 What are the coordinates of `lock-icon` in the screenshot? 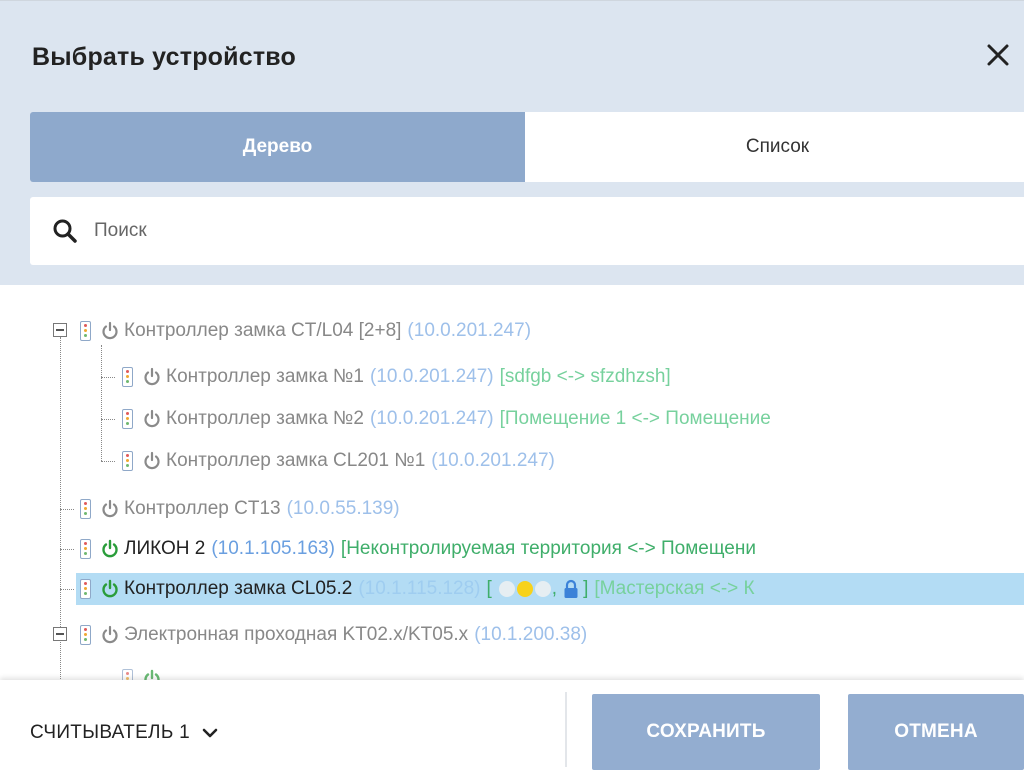 It's located at (571, 588).